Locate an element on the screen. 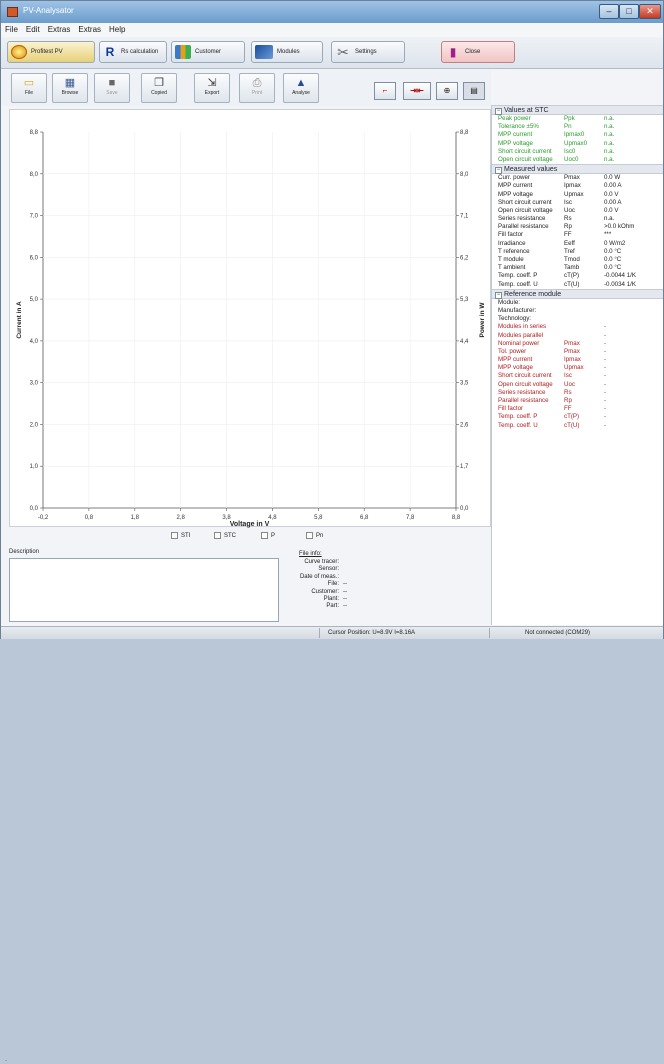 The width and height of the screenshot is (664, 1064). stc-row: MPP voltage Upmax0 n.a. is located at coordinates (577, 144).